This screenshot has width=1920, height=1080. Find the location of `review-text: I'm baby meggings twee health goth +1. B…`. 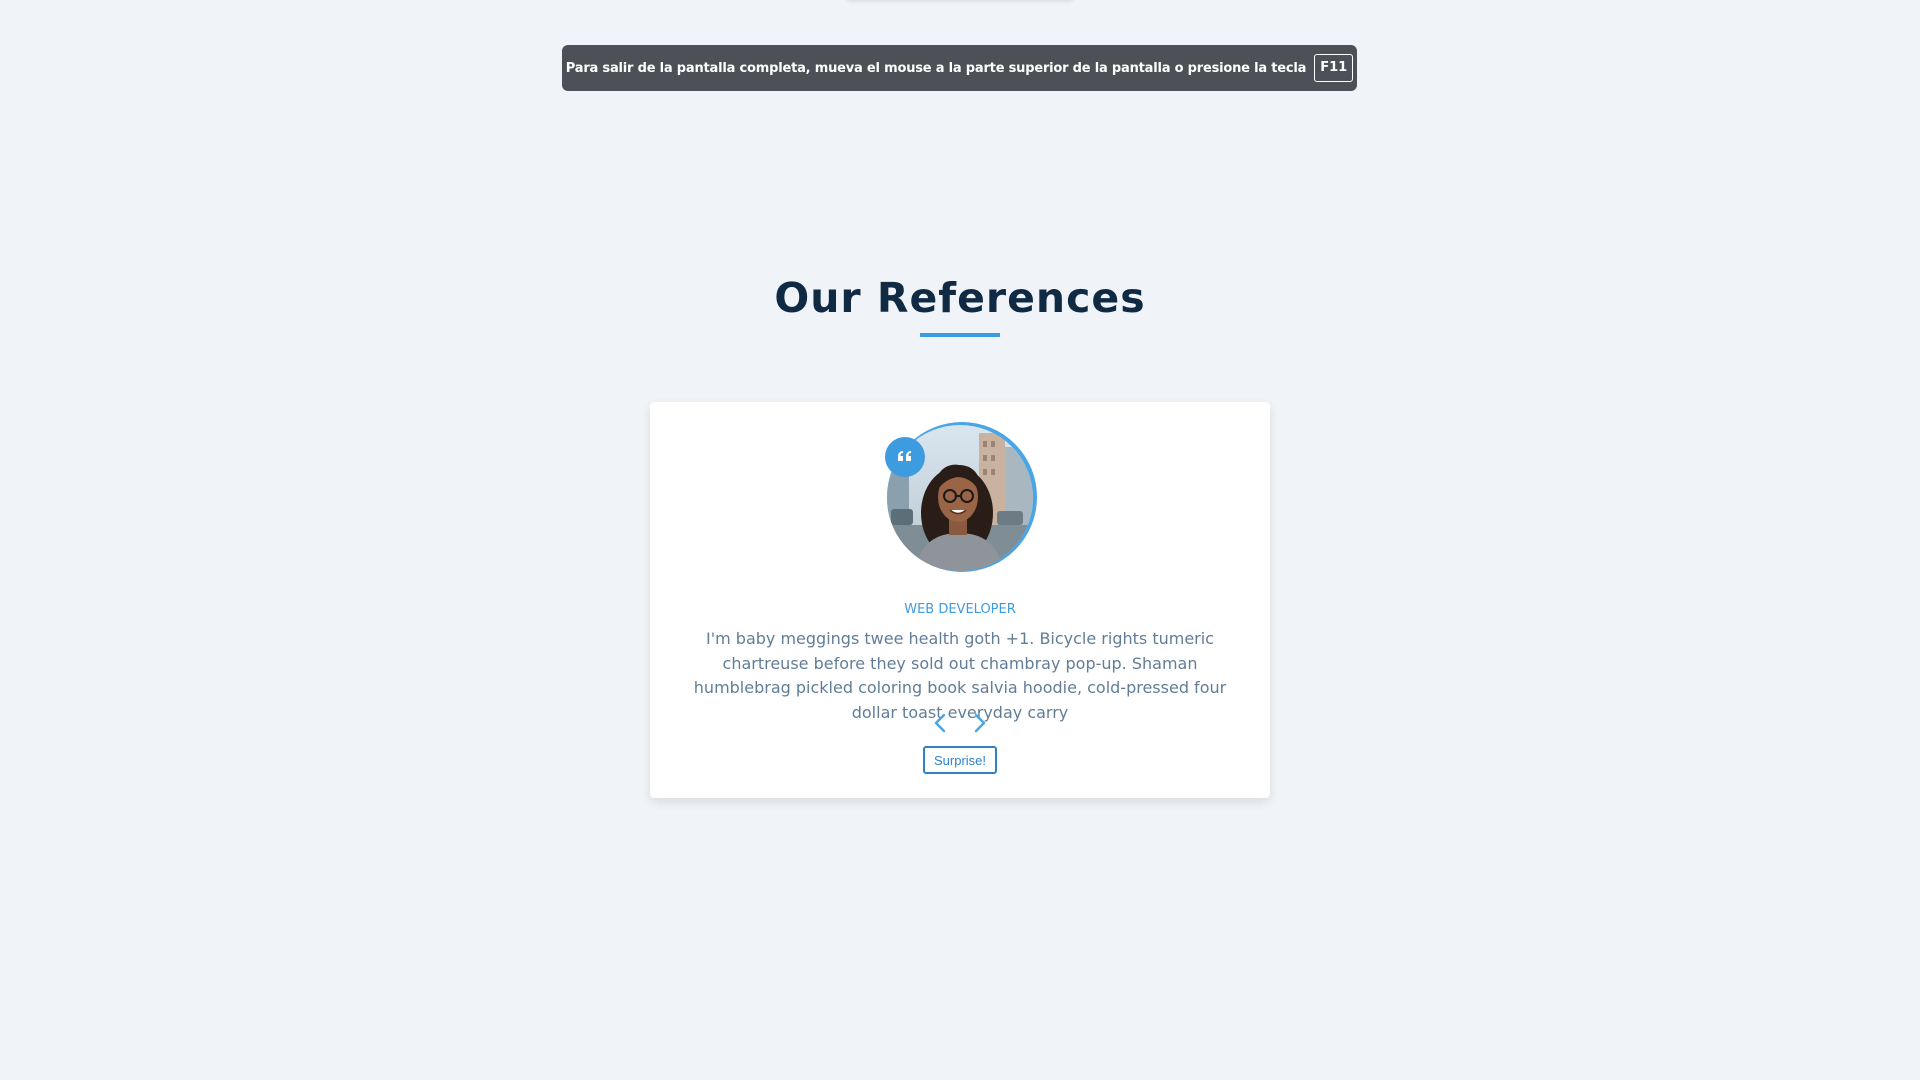

review-text: I'm baby meggings twee health goth +1. B… is located at coordinates (960, 675).